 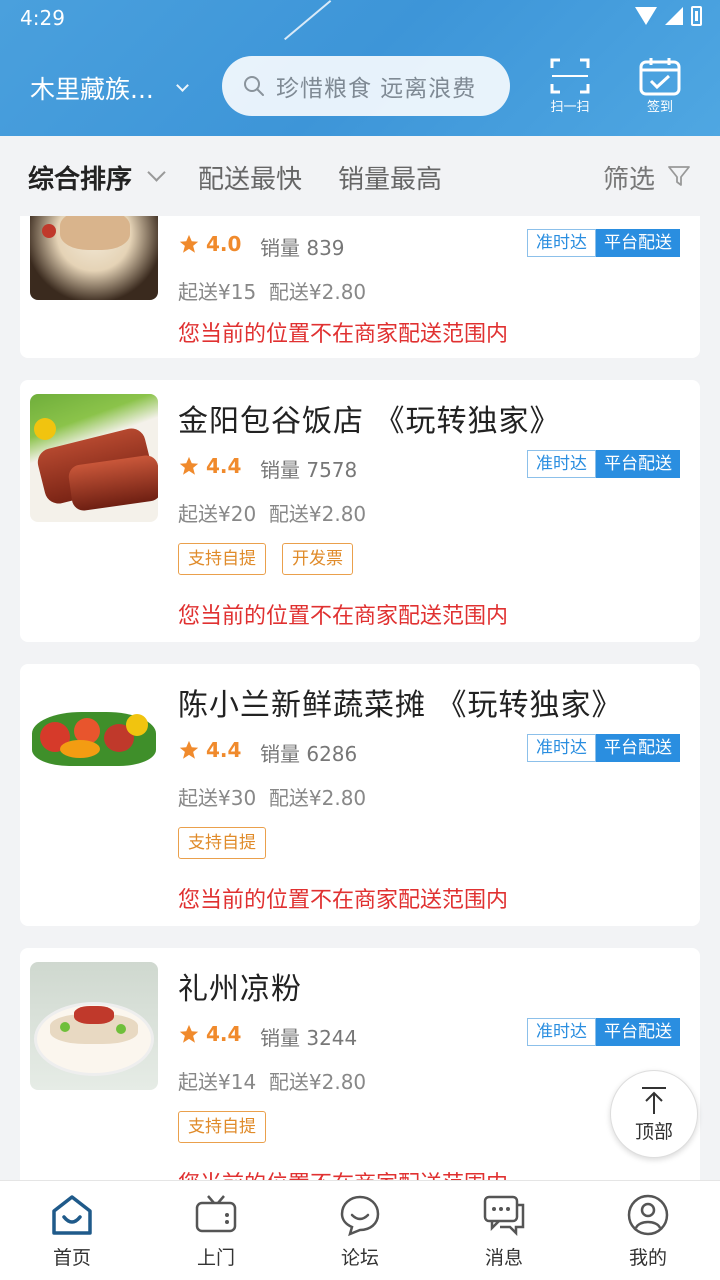 I want to click on shop-sales: 销量 839, so click(x=302, y=248).